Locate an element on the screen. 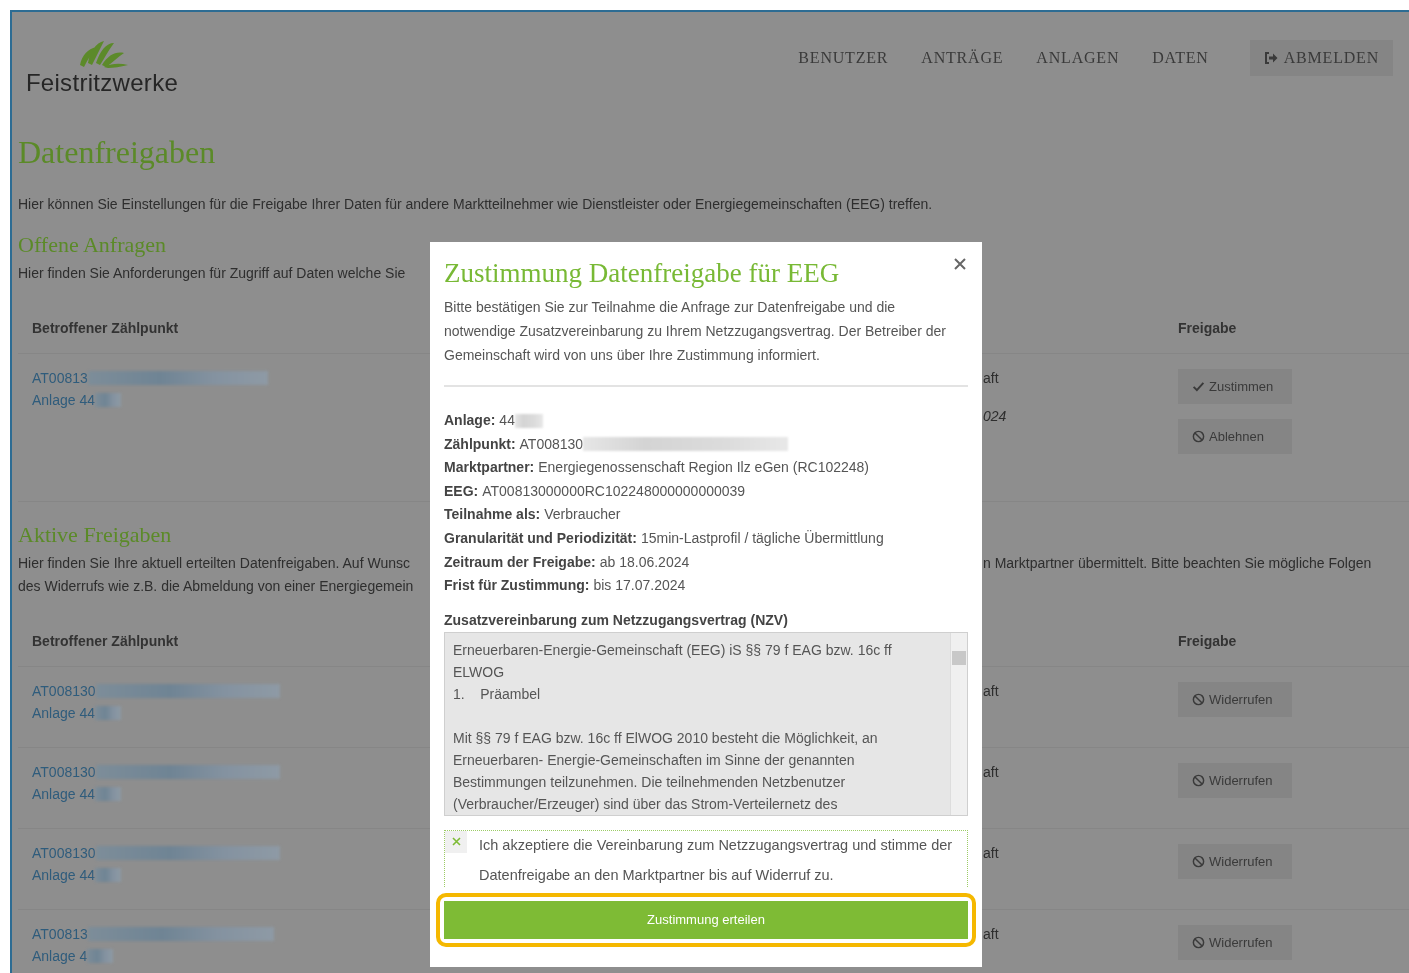 The width and height of the screenshot is (1409, 973). detail-line: Zählpunkt: AT008130 is located at coordinates (706, 444).